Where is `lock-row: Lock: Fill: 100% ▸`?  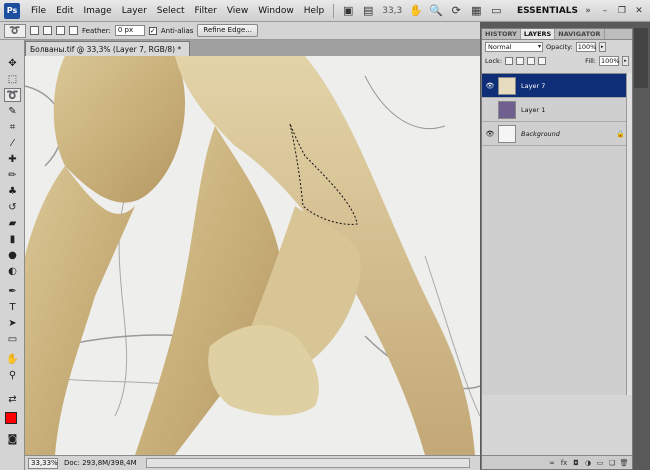
lock-row: Lock: Fill: 100% ▸ is located at coordinates (557, 61).